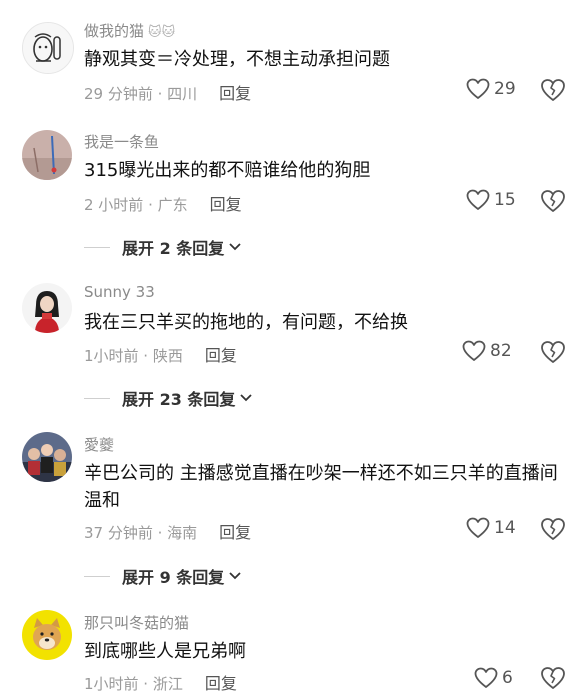 Image resolution: width=588 pixels, height=694 pixels. I want to click on like-button: 82, so click(487, 351).